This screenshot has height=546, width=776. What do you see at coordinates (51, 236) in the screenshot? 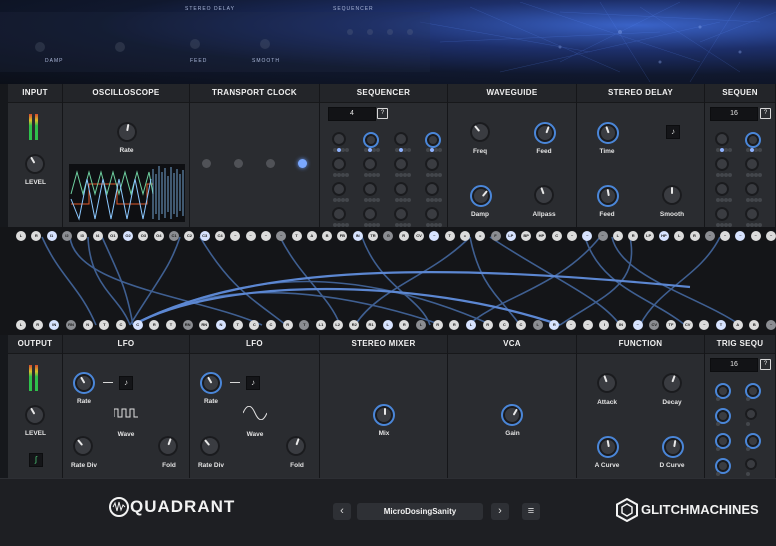
I see `patch-jack: I1` at bounding box center [51, 236].